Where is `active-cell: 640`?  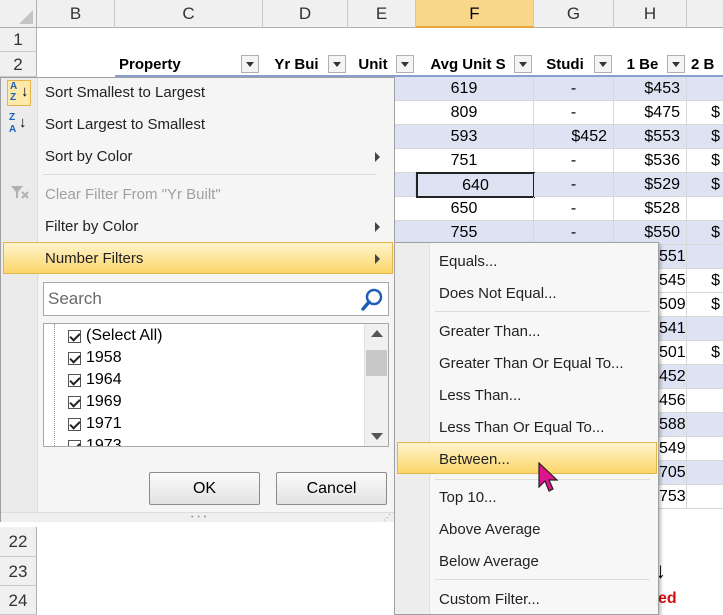
active-cell: 640 is located at coordinates (475, 185).